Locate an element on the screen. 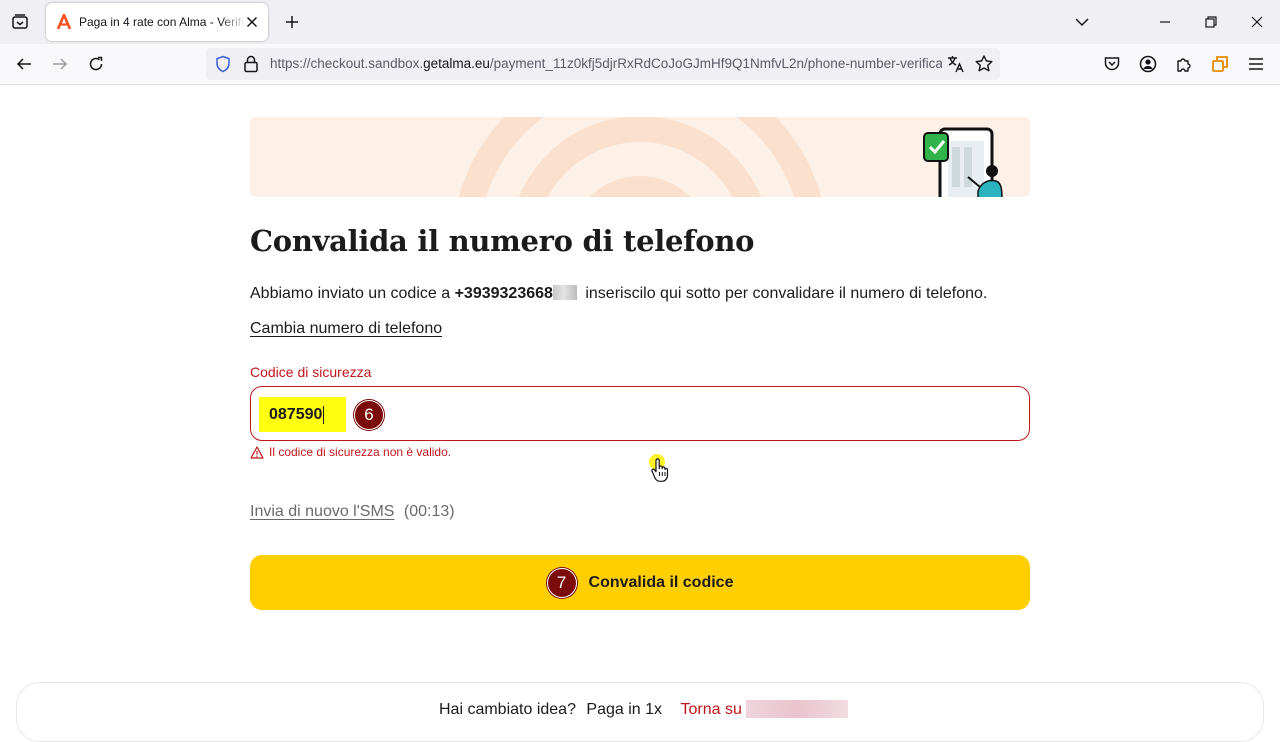  security-code-label: Codice di sicurezza is located at coordinates (311, 372).